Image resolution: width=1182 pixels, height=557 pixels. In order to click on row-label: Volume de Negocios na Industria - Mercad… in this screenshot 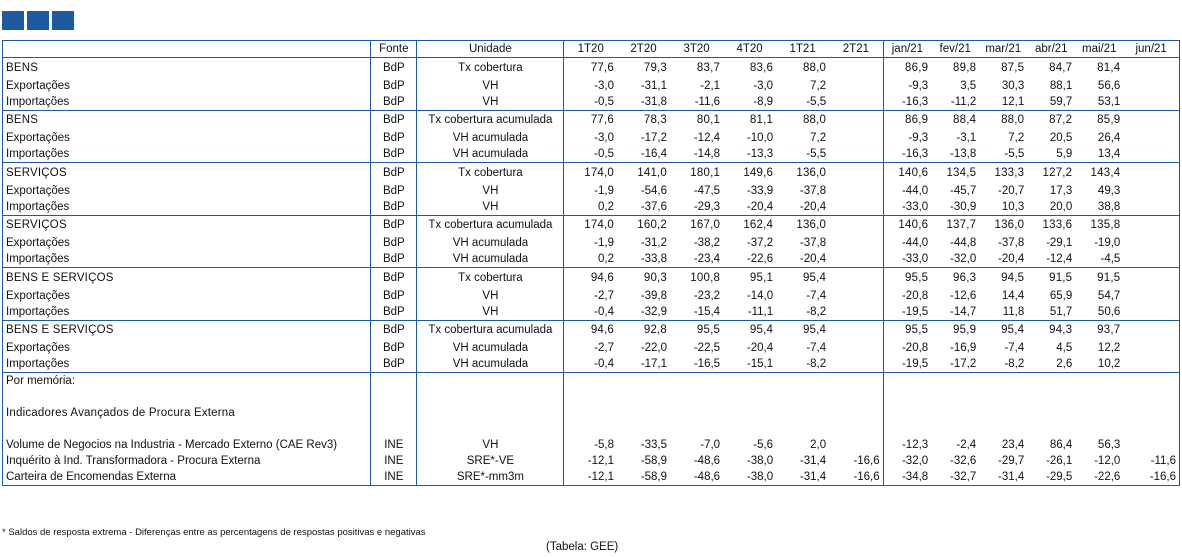, I will do `click(186, 445)`.